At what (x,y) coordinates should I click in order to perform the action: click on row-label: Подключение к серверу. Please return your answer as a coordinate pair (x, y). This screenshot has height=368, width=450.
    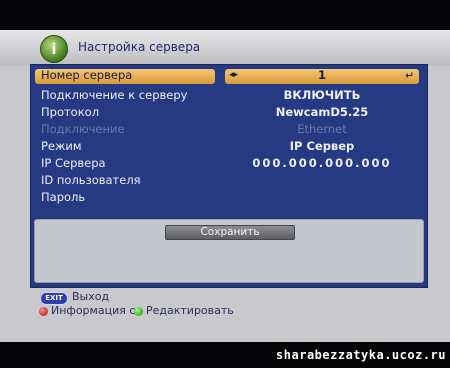
    Looking at the image, I should click on (114, 95).